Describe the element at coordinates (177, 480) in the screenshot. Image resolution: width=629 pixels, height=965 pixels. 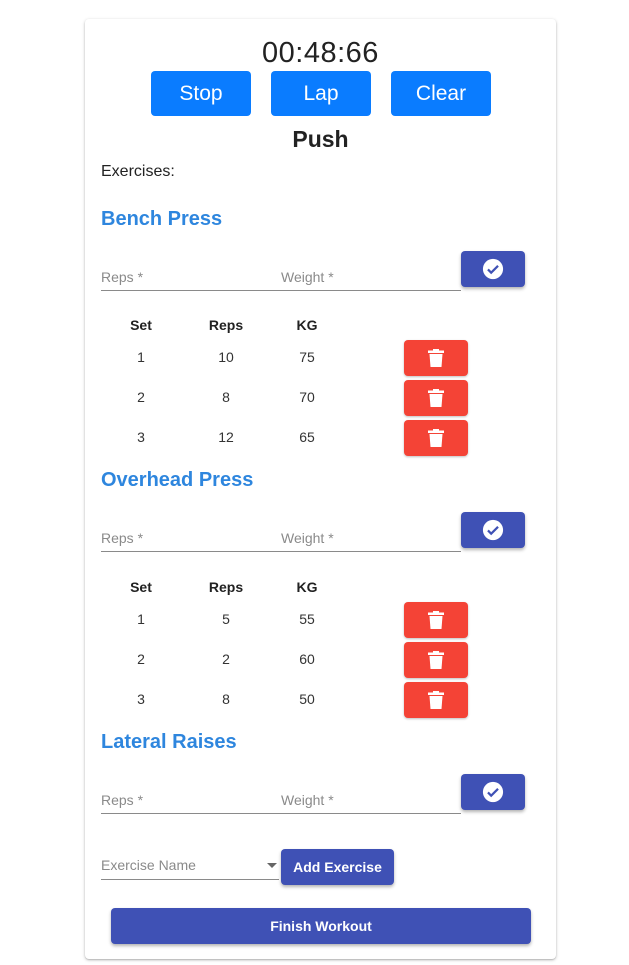
I see `exercise-title: Overhead Press` at that location.